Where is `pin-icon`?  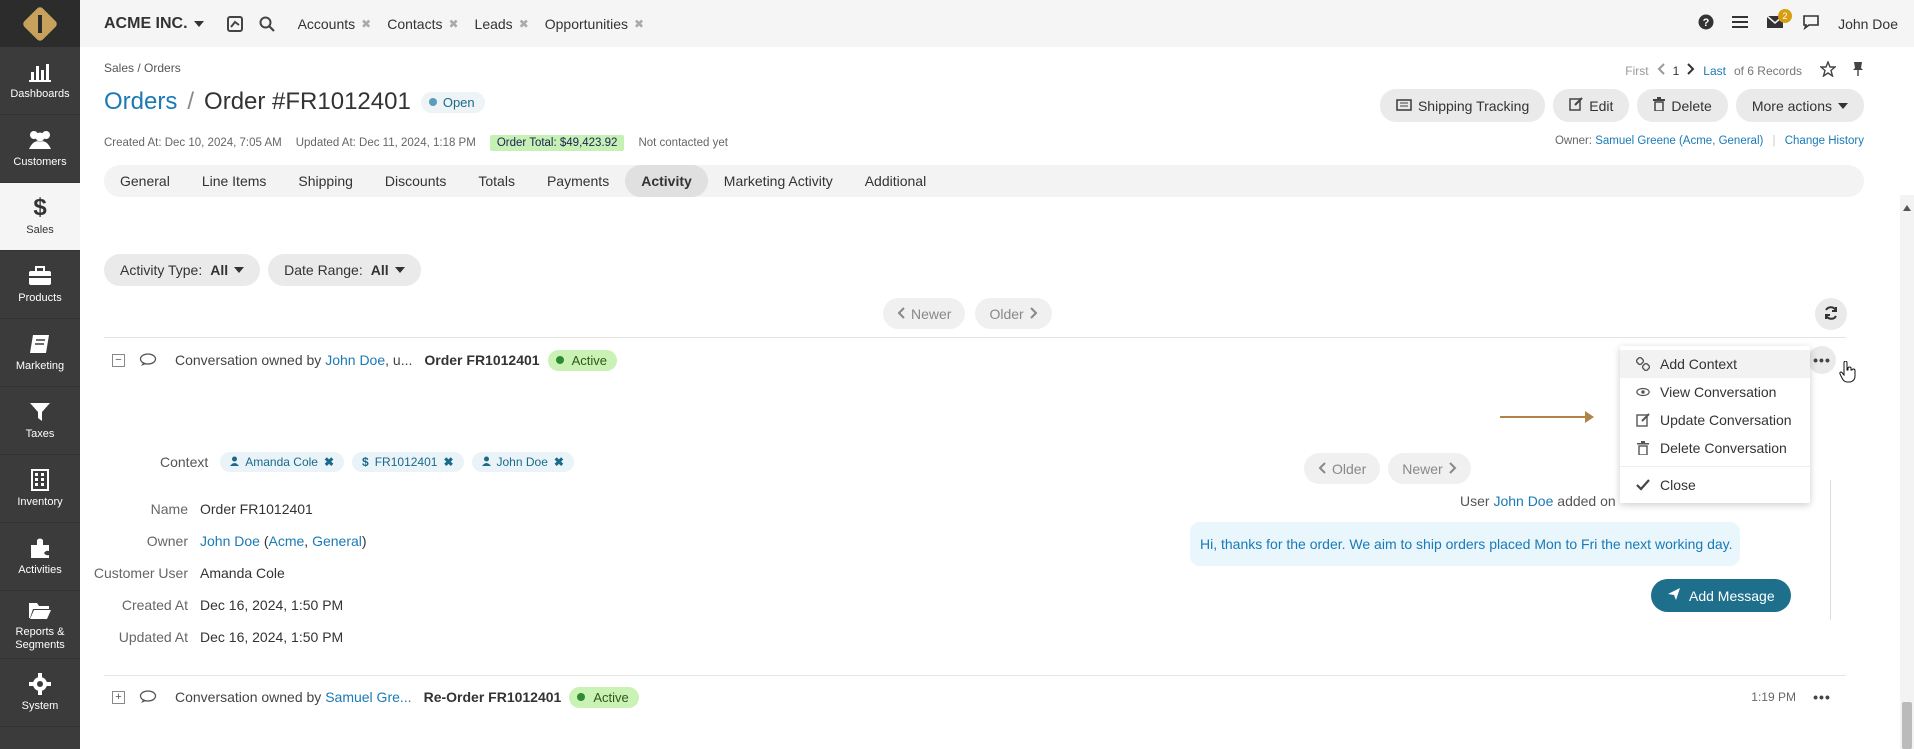 pin-icon is located at coordinates (1858, 70).